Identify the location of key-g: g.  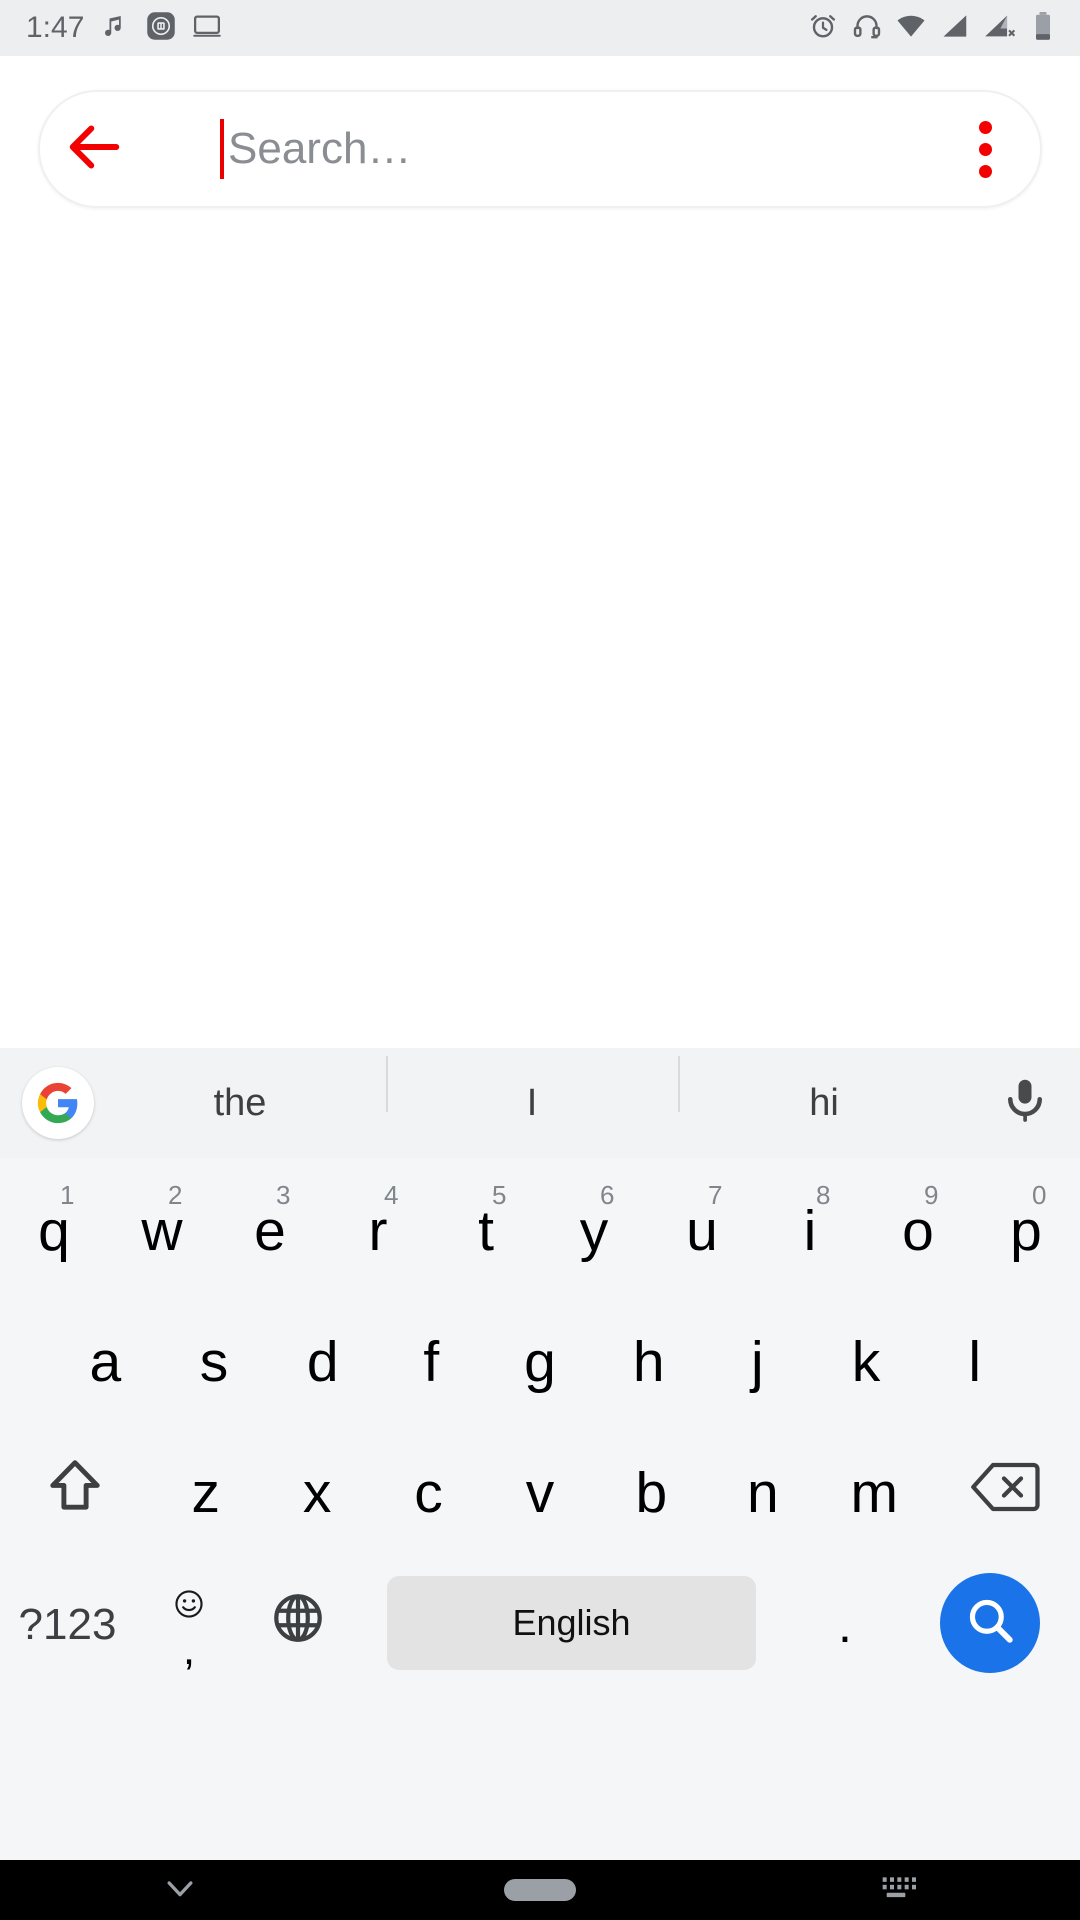
(540, 1360).